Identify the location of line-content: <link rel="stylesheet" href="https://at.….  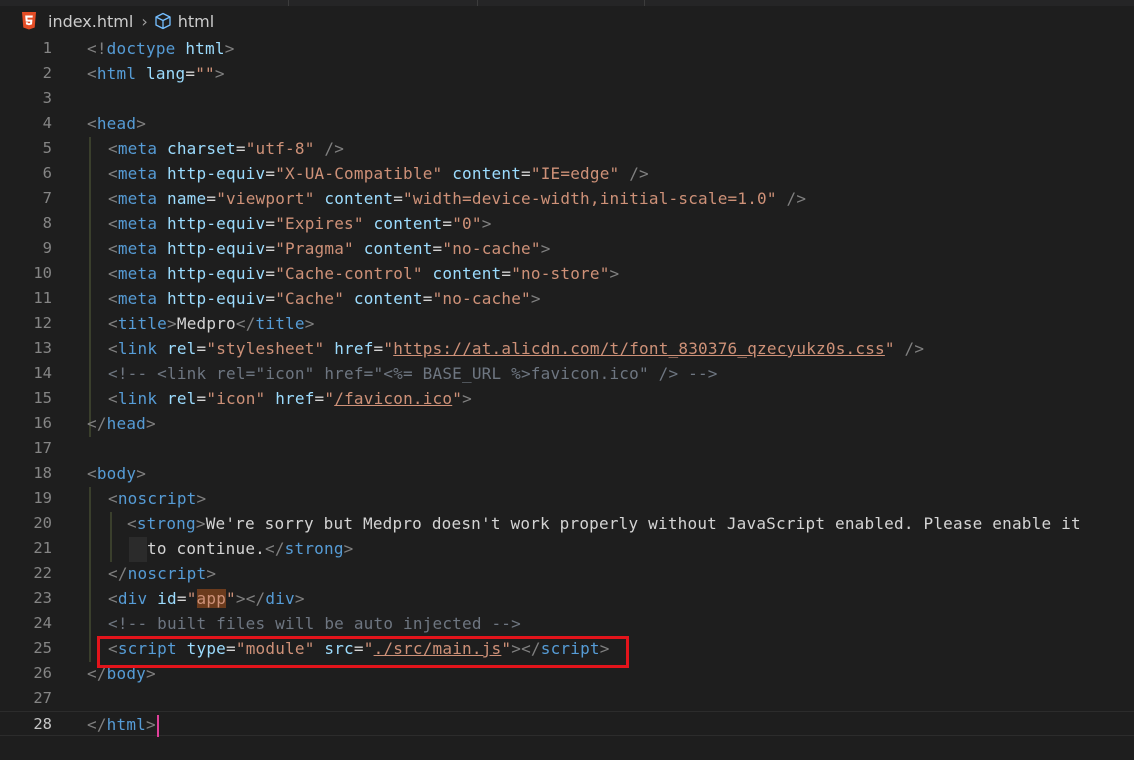
(516, 348).